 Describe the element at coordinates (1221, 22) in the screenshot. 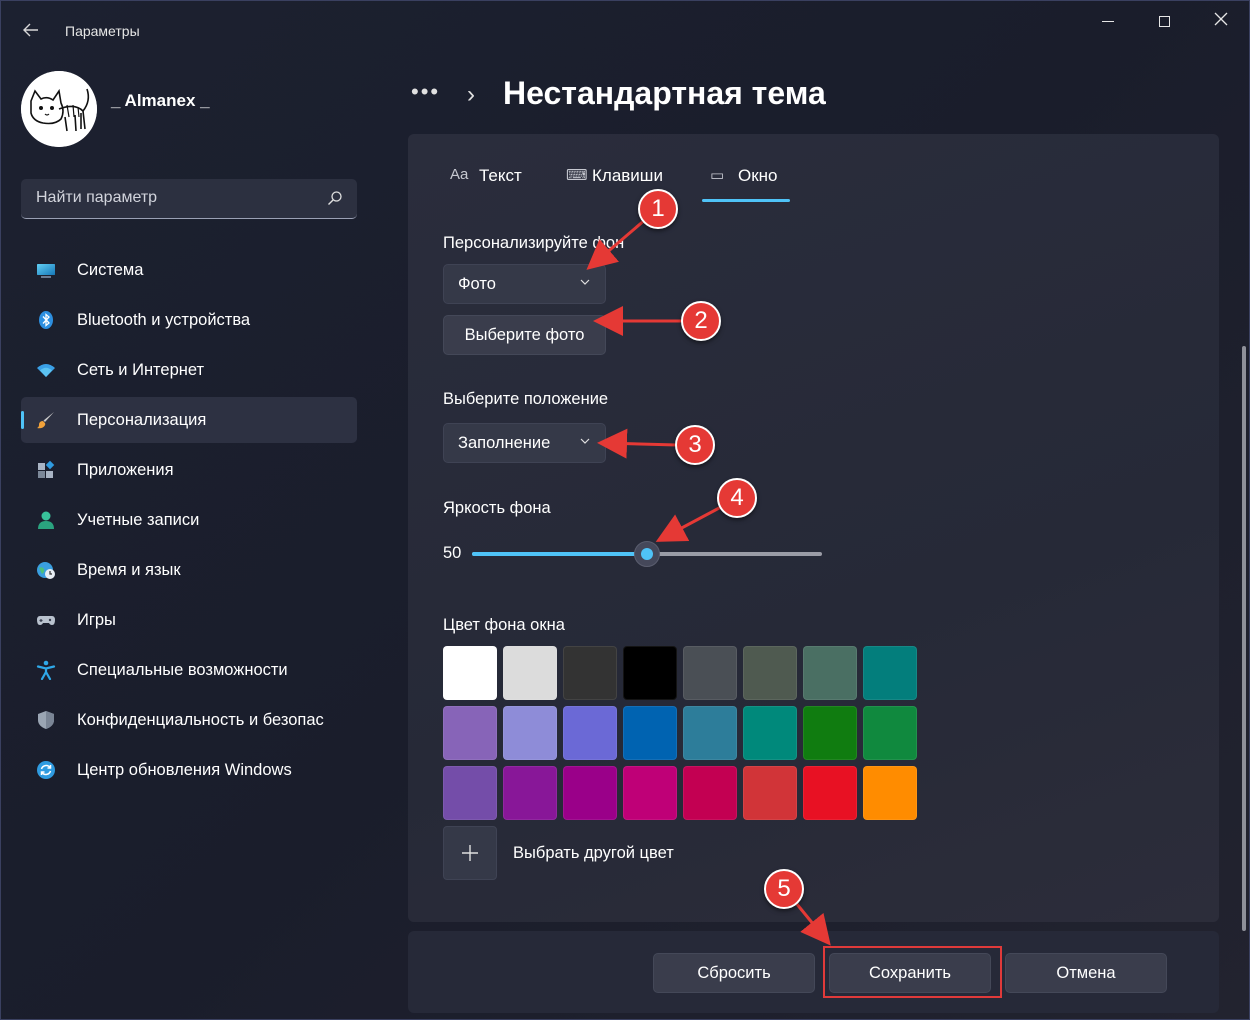

I see `close-icon` at that location.